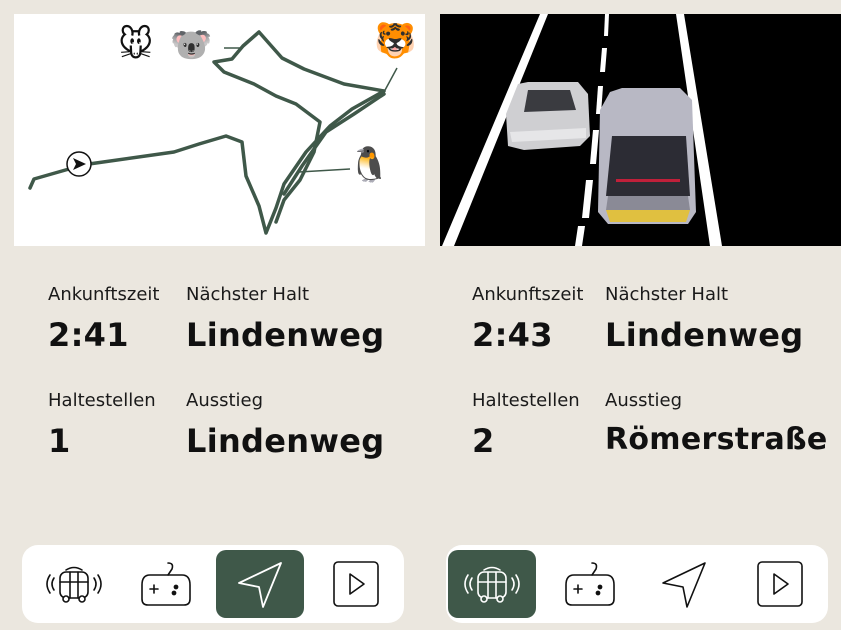  What do you see at coordinates (136, 45) in the screenshot?
I see `mouse-icon: 🐭` at bounding box center [136, 45].